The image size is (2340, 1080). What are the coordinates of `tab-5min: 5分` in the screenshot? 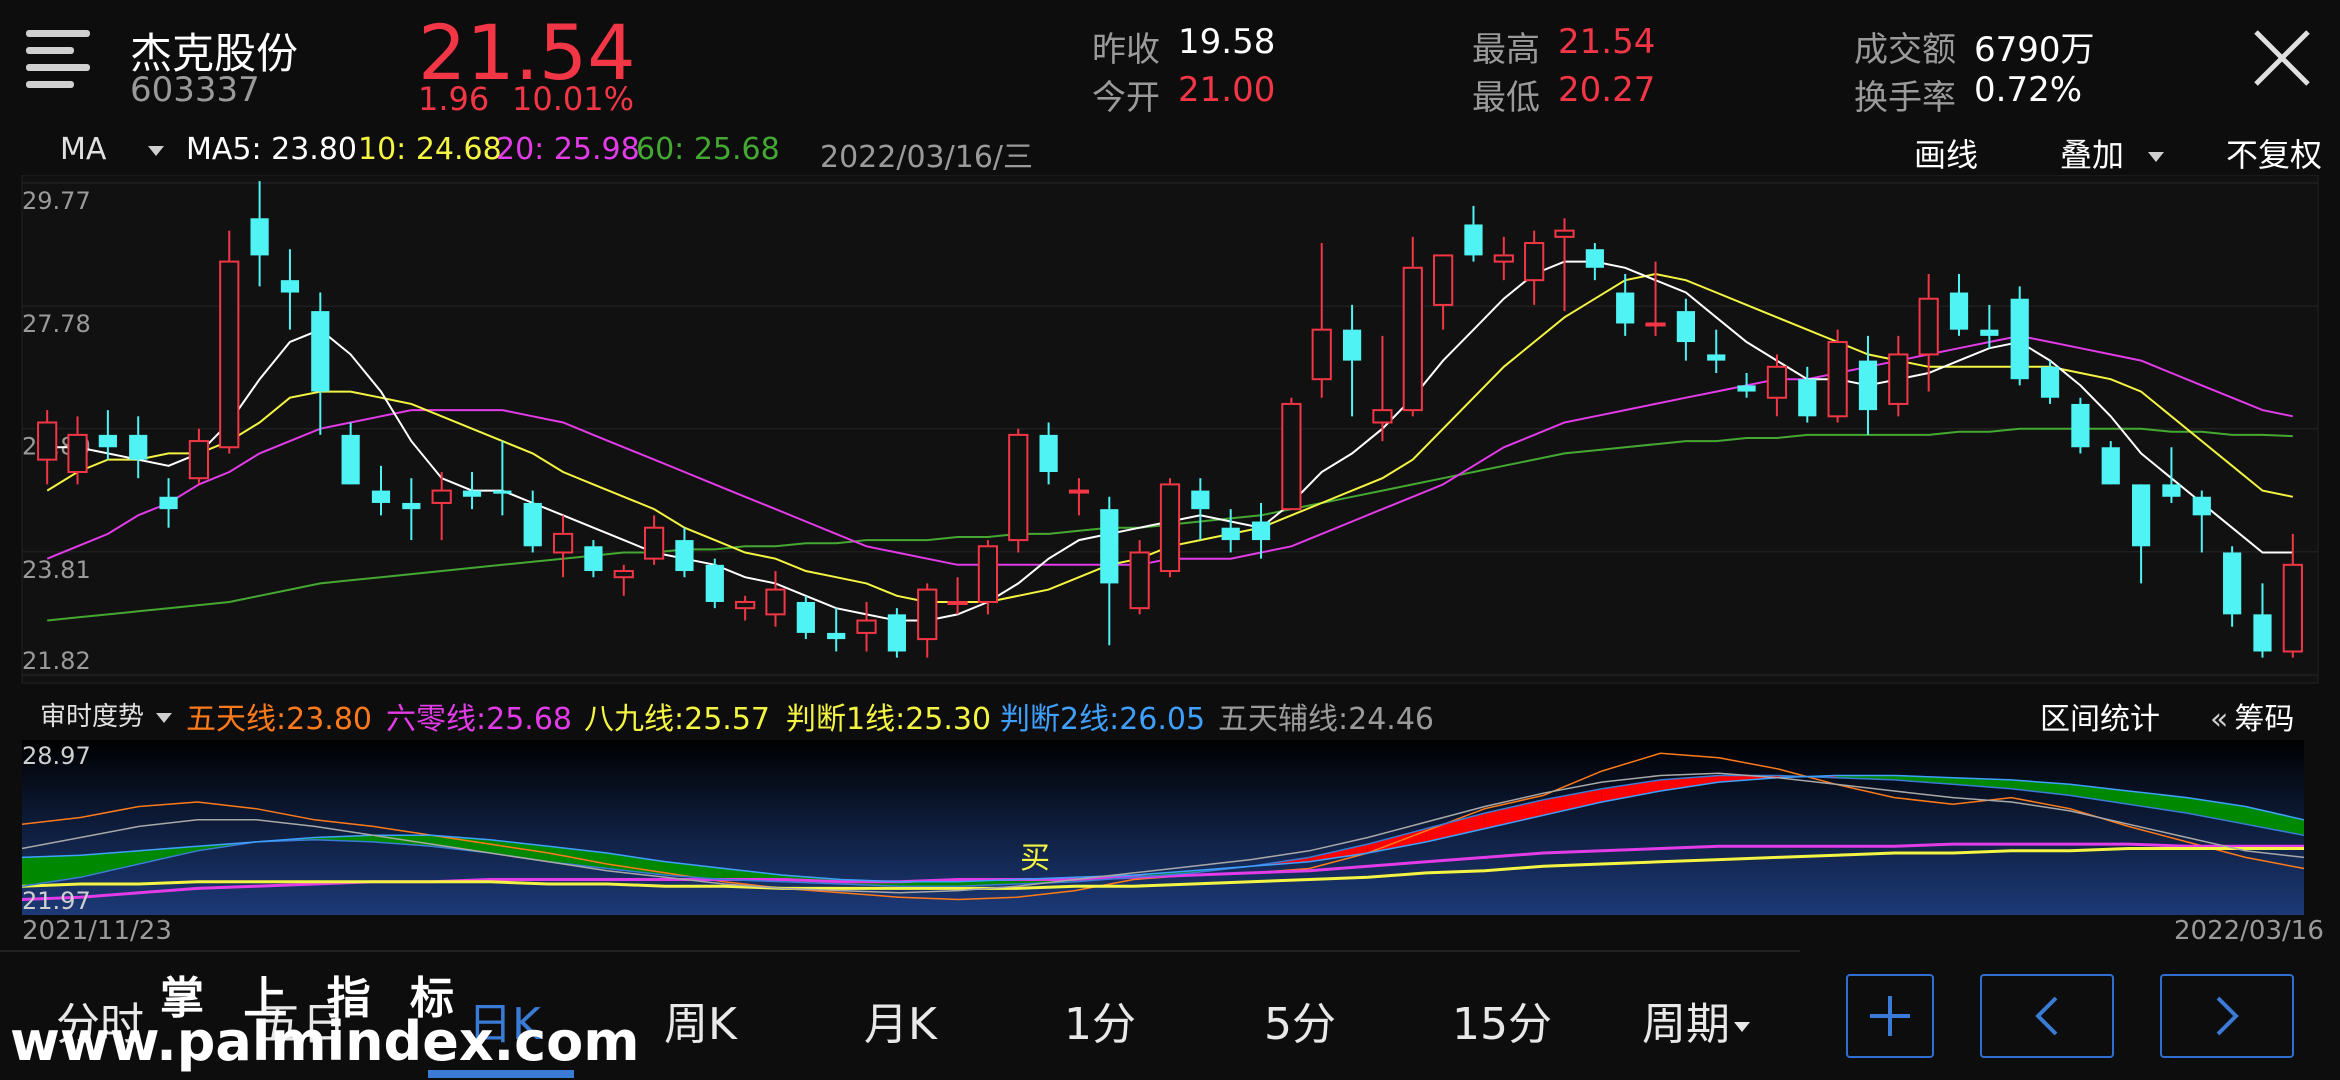 It's located at (1300, 1020).